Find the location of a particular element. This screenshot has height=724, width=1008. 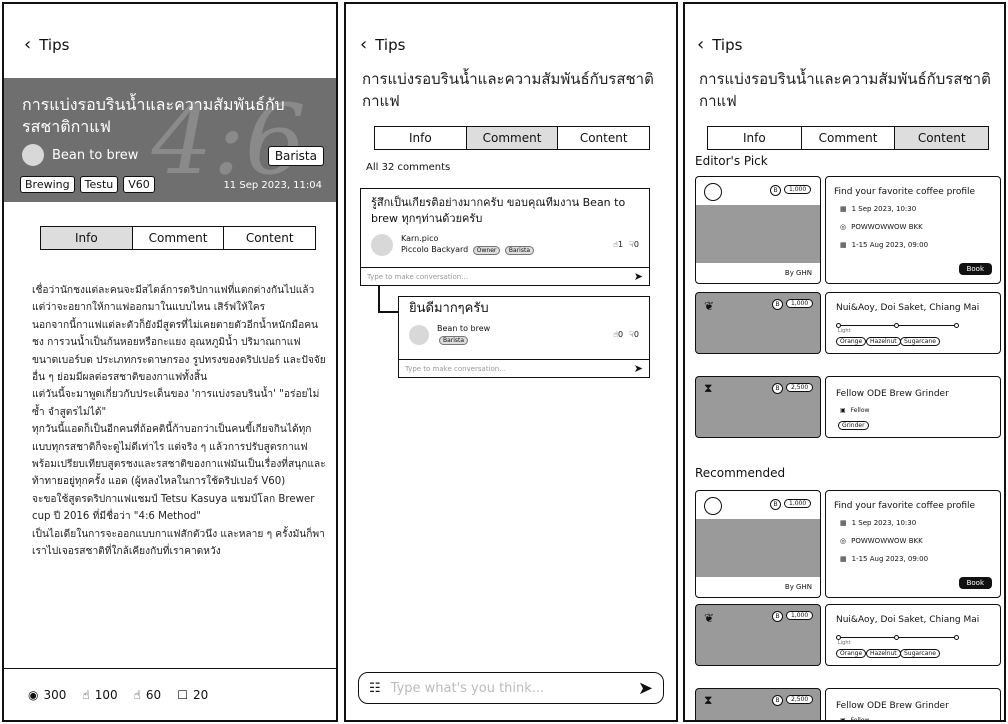

reply-author-name: Bean to brew is located at coordinates (464, 328).